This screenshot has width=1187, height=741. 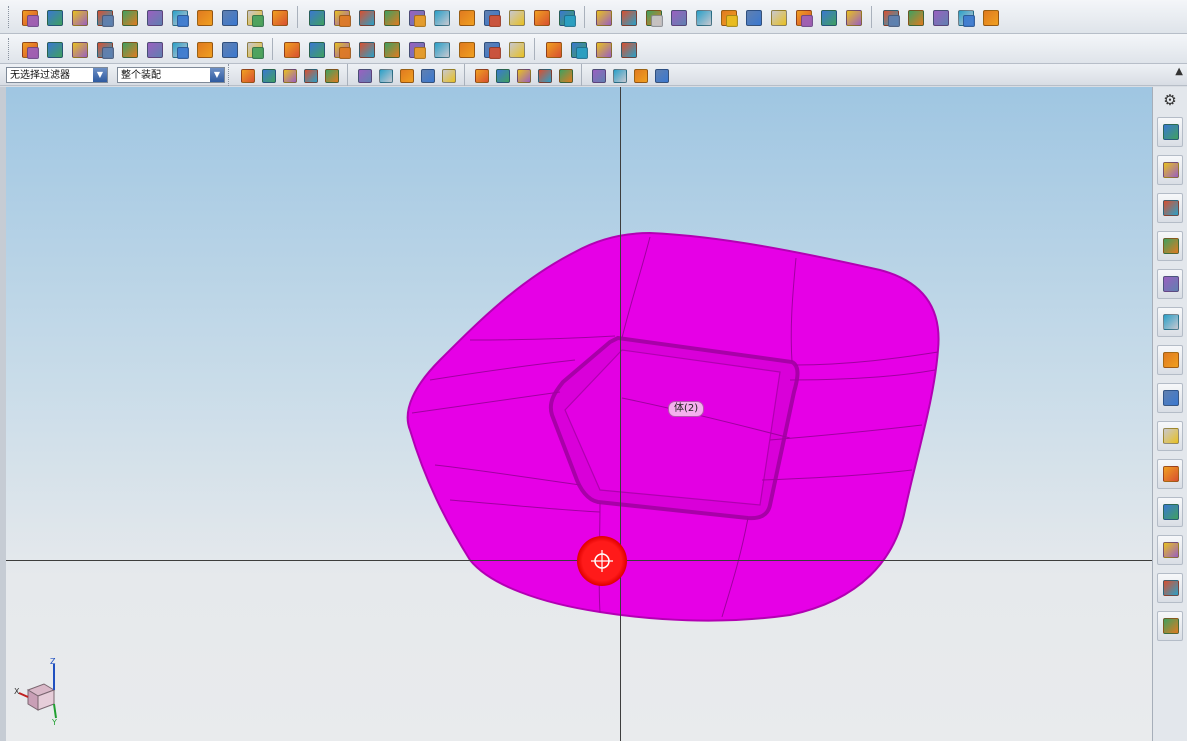 I want to click on process-icon, so click(x=1170, y=474).